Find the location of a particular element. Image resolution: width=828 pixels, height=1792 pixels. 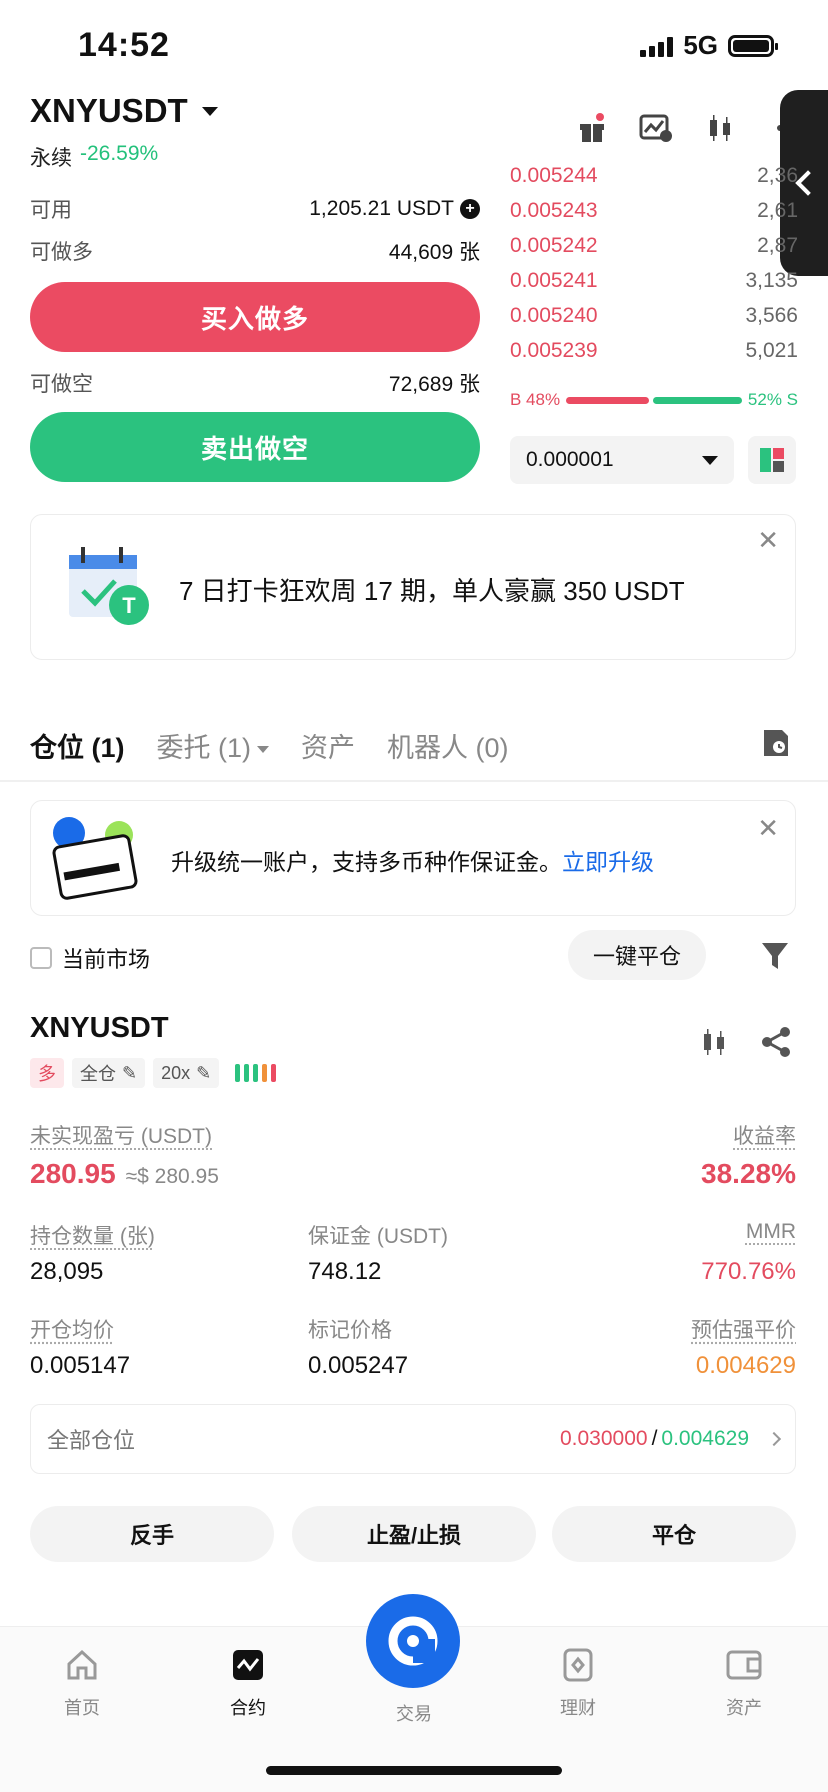

buy-ratio-bar is located at coordinates (607, 400).